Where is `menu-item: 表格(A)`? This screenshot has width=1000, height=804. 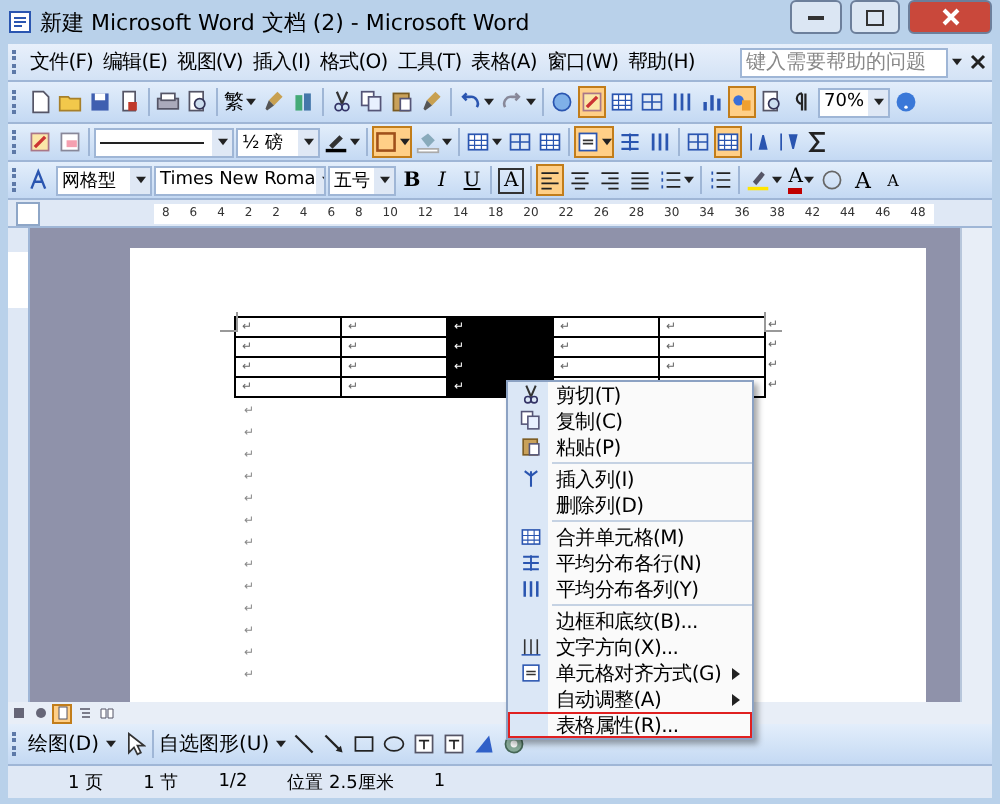 menu-item: 表格(A) is located at coordinates (504, 62).